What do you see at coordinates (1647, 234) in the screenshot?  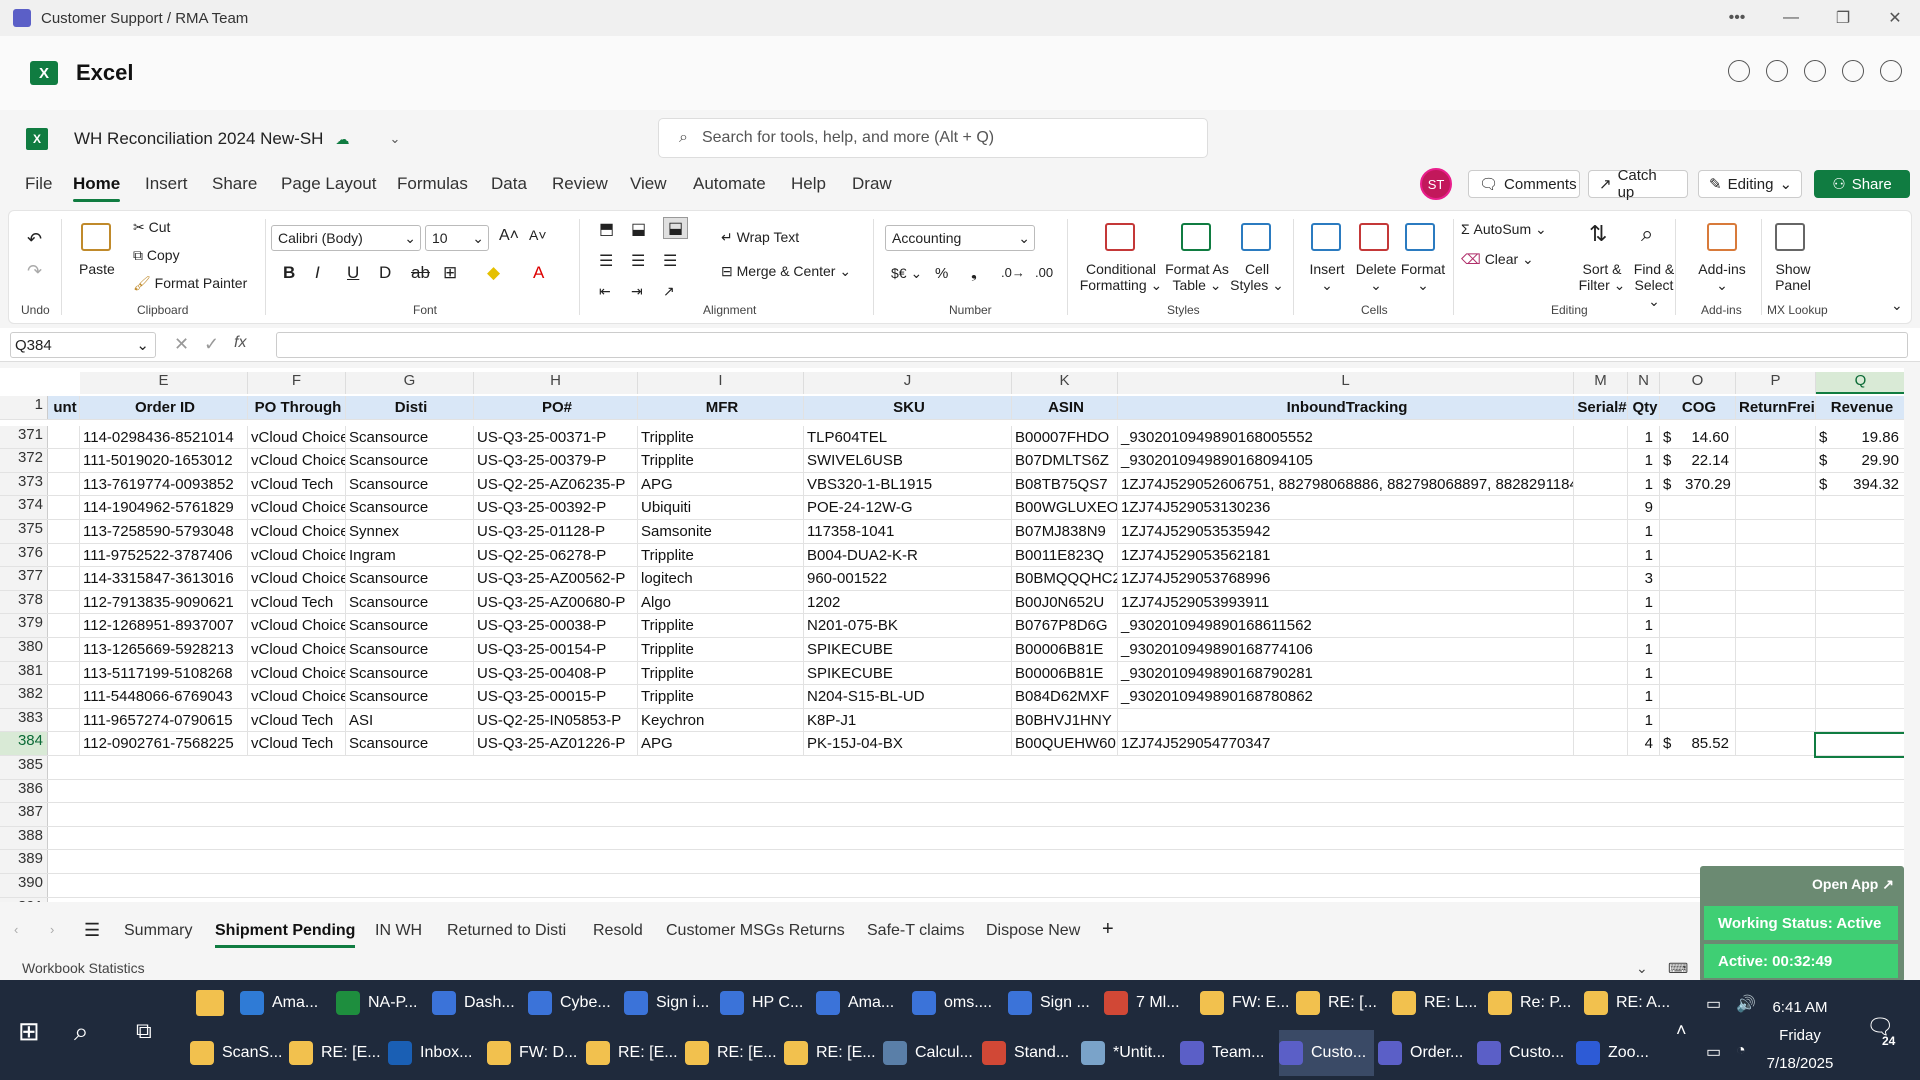 I see `find-icon: ⌕` at bounding box center [1647, 234].